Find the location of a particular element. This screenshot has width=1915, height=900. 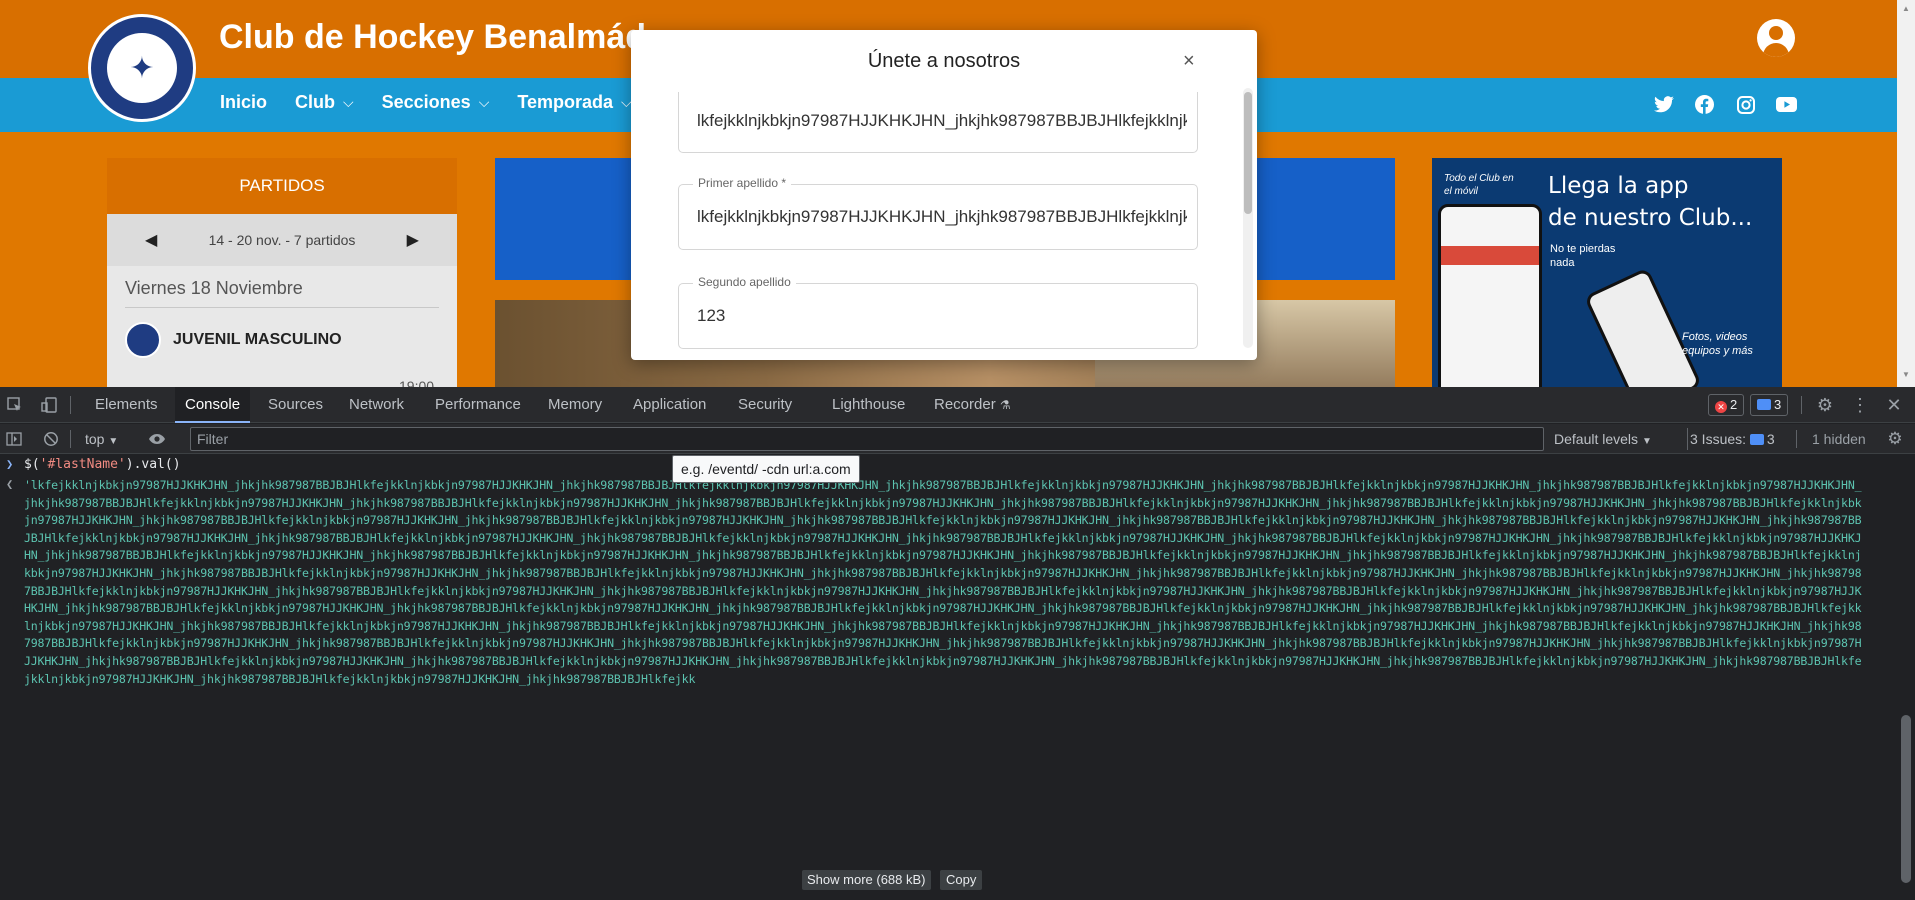

club-logo-emblem: ✦ is located at coordinates (142, 68).